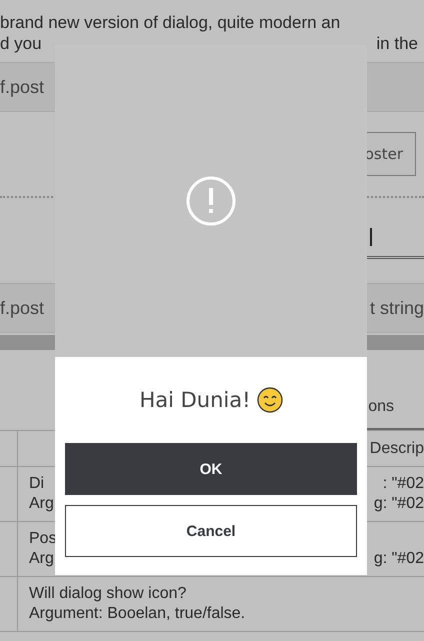  What do you see at coordinates (397, 43) in the screenshot?
I see `intro-text: in the` at bounding box center [397, 43].